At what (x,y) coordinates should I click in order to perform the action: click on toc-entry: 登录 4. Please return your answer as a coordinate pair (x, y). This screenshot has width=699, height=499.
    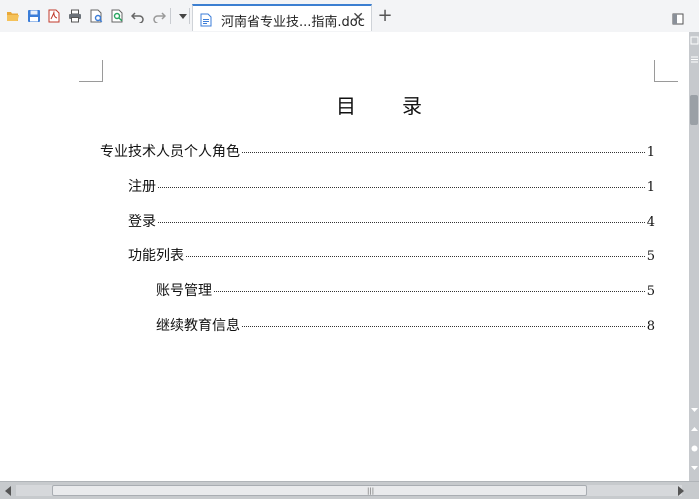
    Looking at the image, I should click on (391, 221).